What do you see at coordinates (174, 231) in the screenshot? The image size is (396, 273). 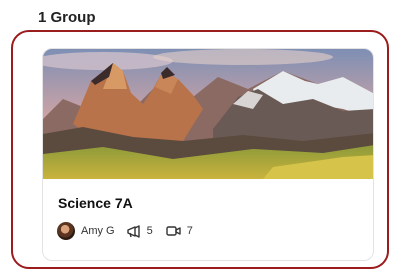 I see `video-camera-icon` at bounding box center [174, 231].